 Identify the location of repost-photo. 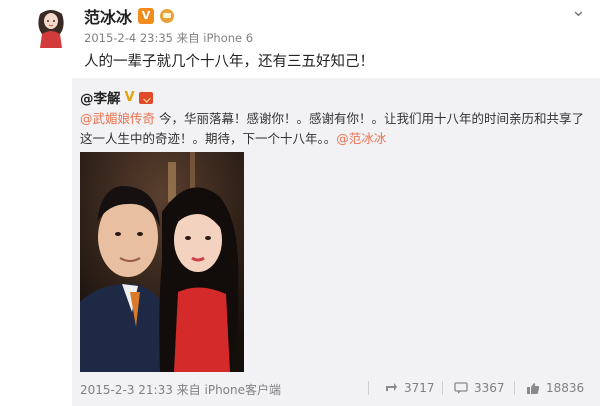
(162, 262).